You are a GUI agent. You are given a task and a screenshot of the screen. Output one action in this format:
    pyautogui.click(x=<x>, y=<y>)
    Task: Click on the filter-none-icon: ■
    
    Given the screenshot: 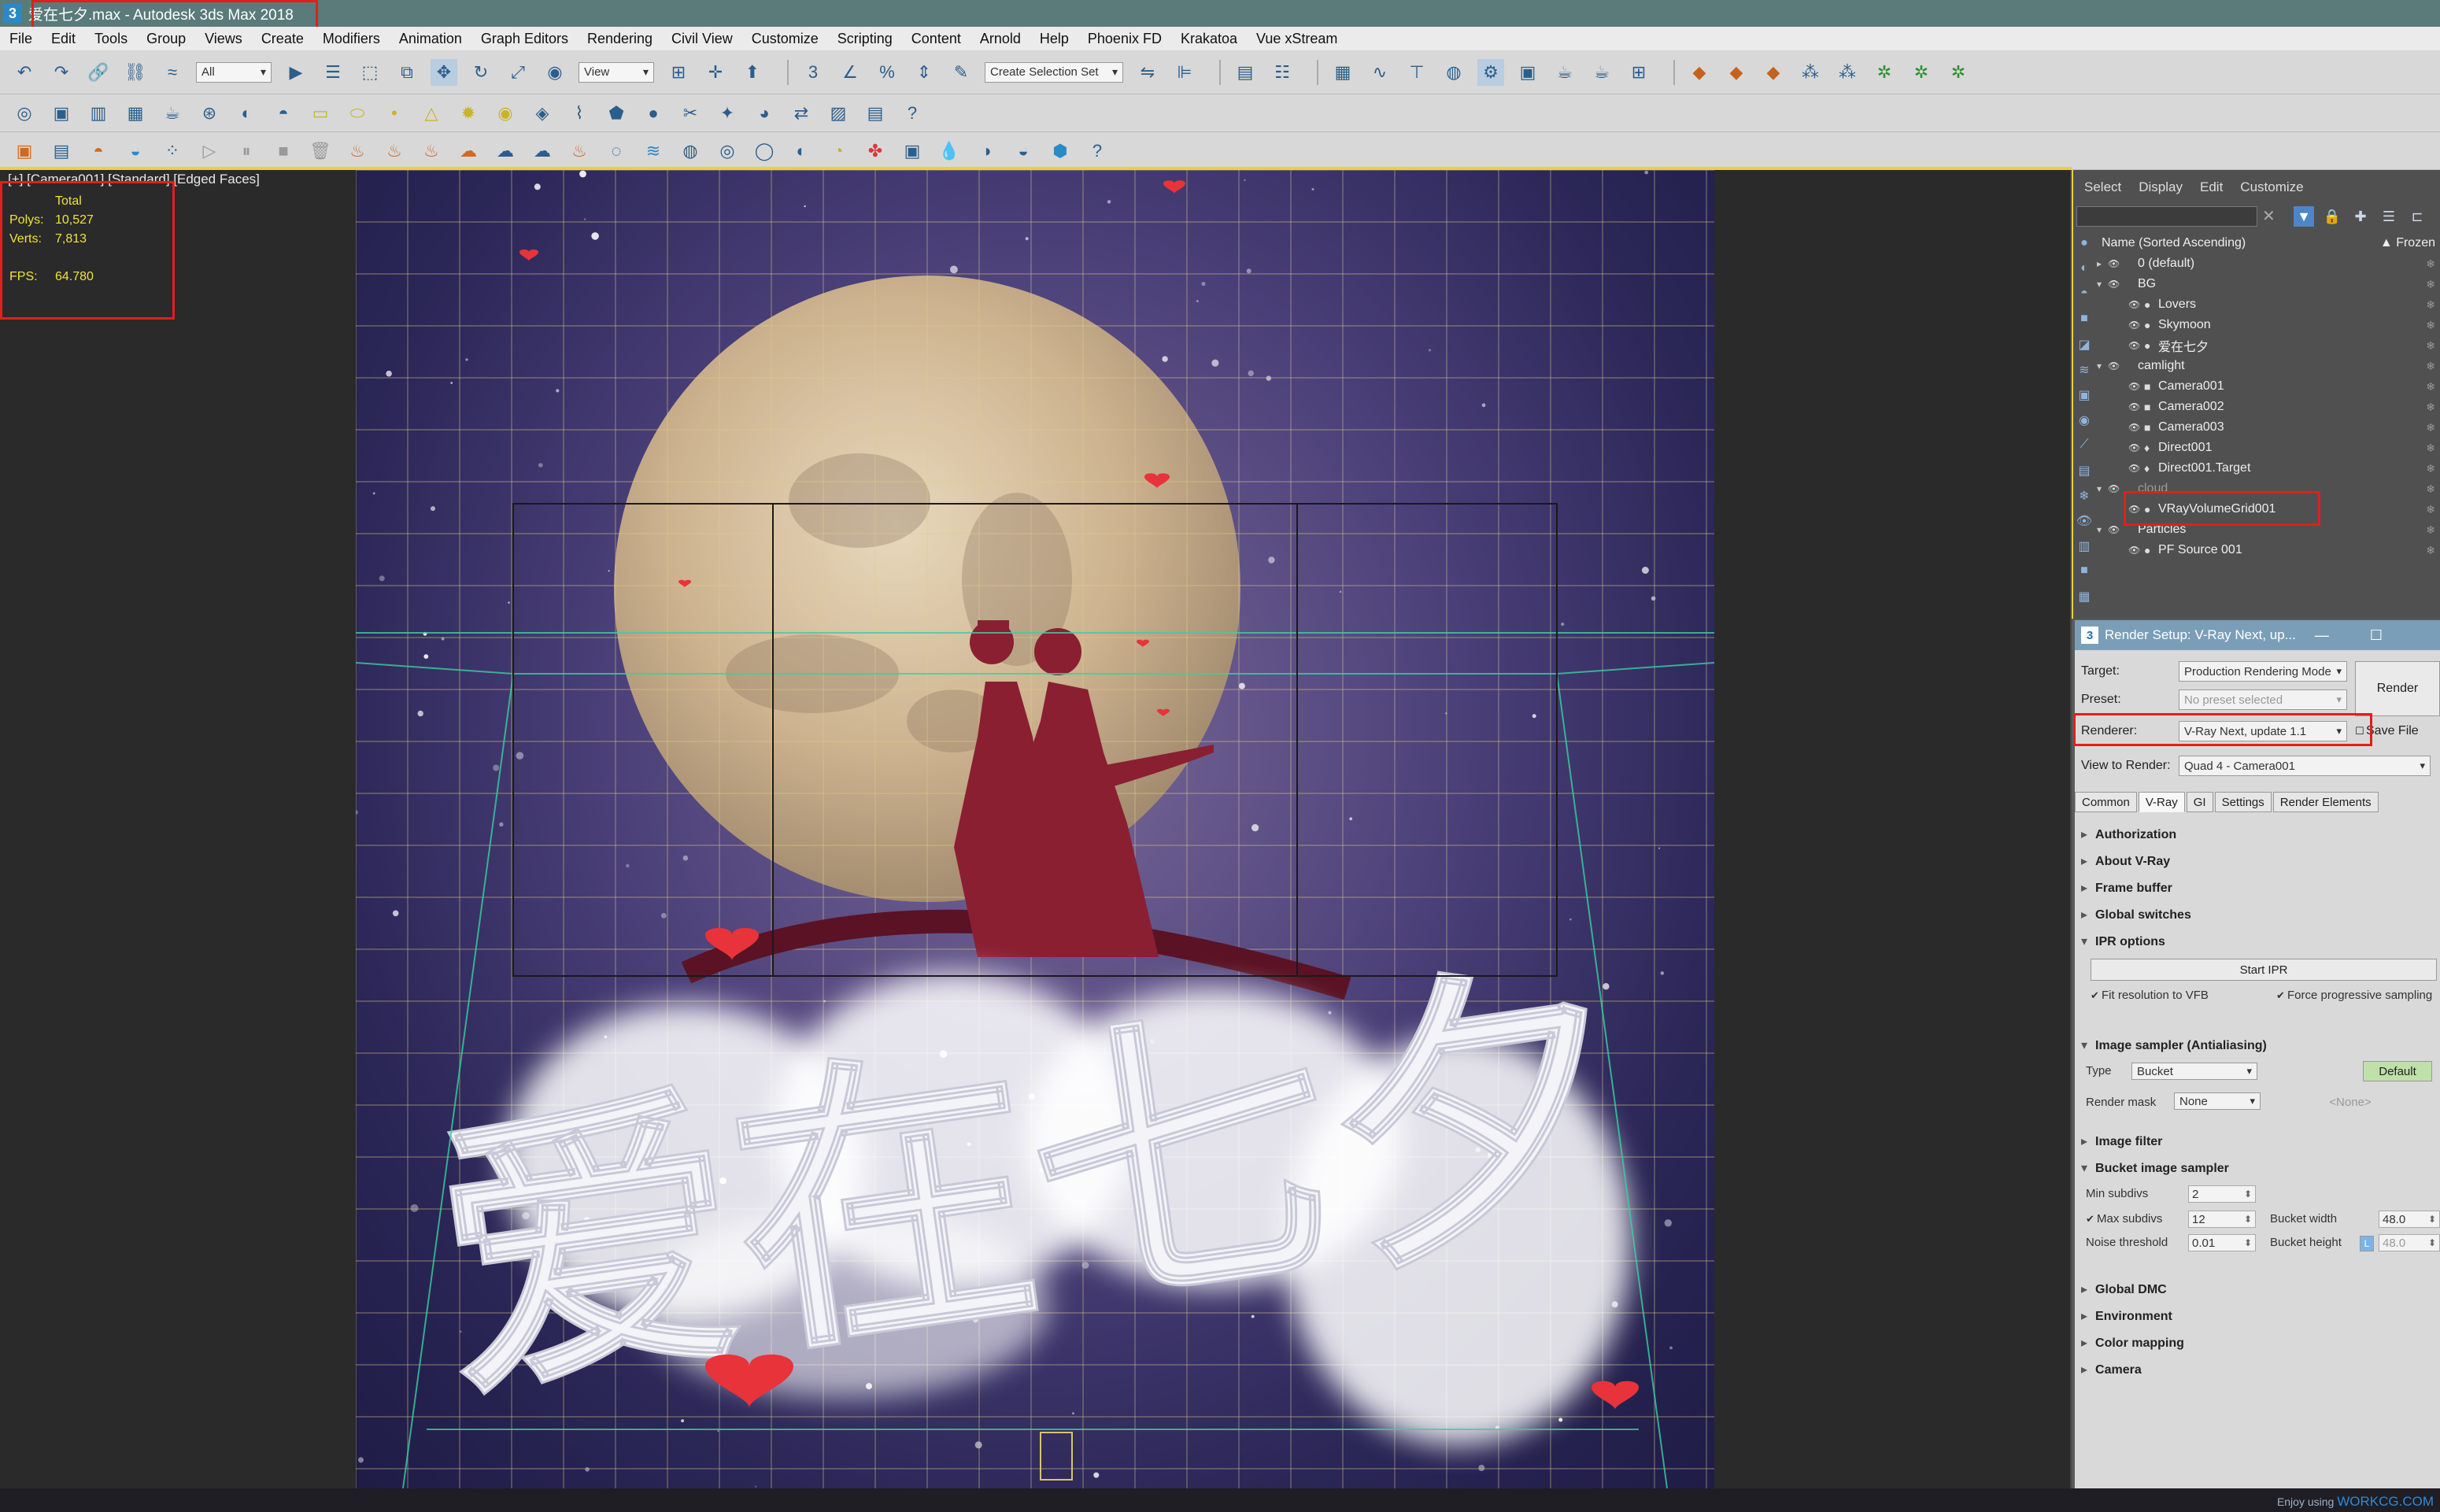 What is the action you would take?
    pyautogui.click(x=2084, y=576)
    